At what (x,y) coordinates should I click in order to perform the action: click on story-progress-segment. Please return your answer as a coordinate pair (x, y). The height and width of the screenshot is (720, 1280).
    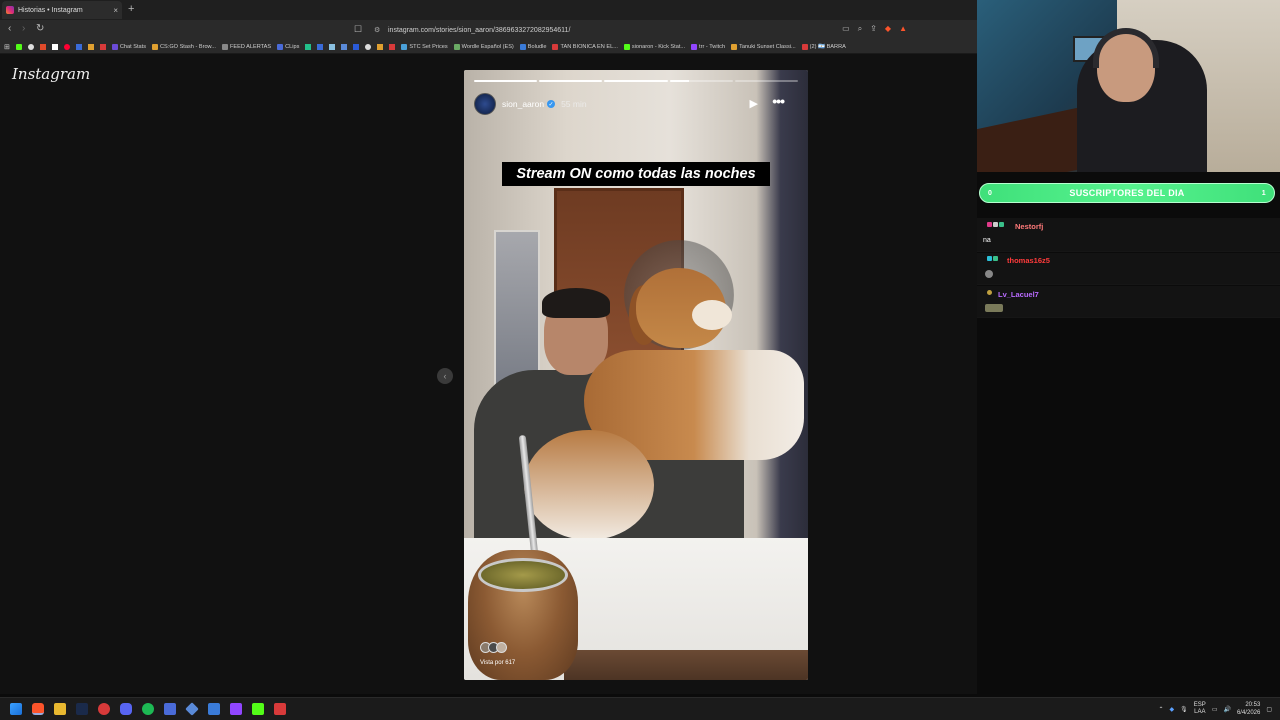
    Looking at the image, I should click on (506, 81).